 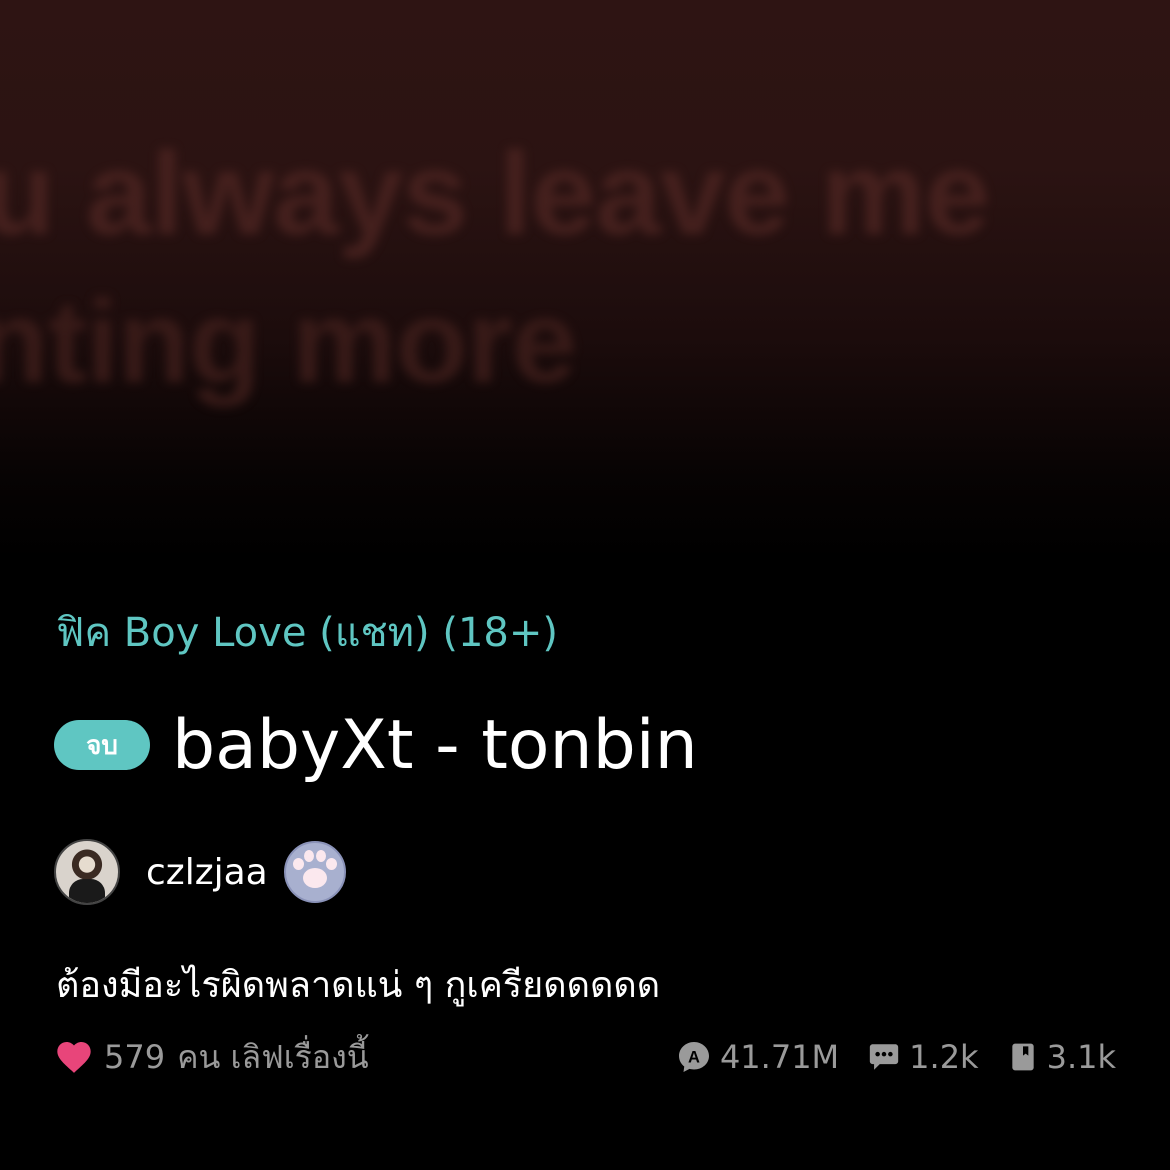 I want to click on comments-stat: 1.2k, so click(x=923, y=1057).